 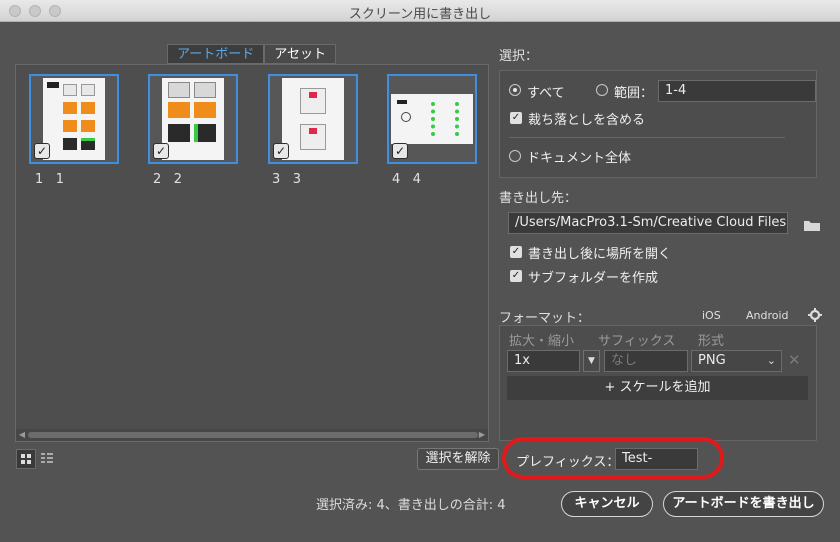 What do you see at coordinates (281, 151) in the screenshot?
I see `artboard-3-checkbox: ✓` at bounding box center [281, 151].